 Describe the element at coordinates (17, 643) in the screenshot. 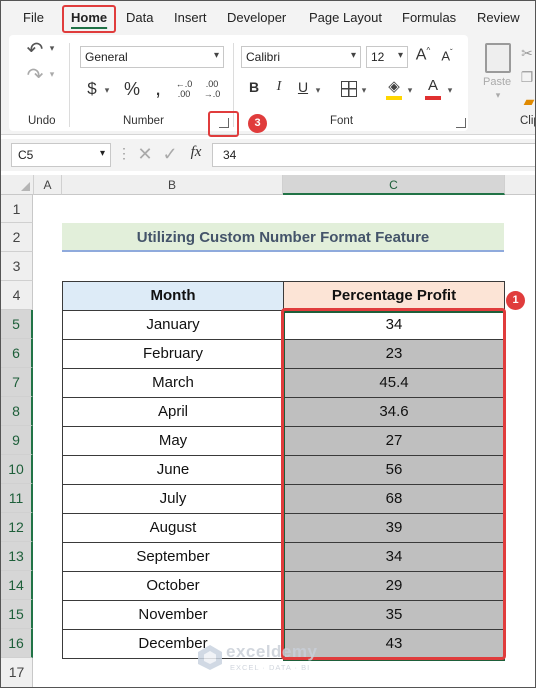

I see `row-header-16: 16` at that location.